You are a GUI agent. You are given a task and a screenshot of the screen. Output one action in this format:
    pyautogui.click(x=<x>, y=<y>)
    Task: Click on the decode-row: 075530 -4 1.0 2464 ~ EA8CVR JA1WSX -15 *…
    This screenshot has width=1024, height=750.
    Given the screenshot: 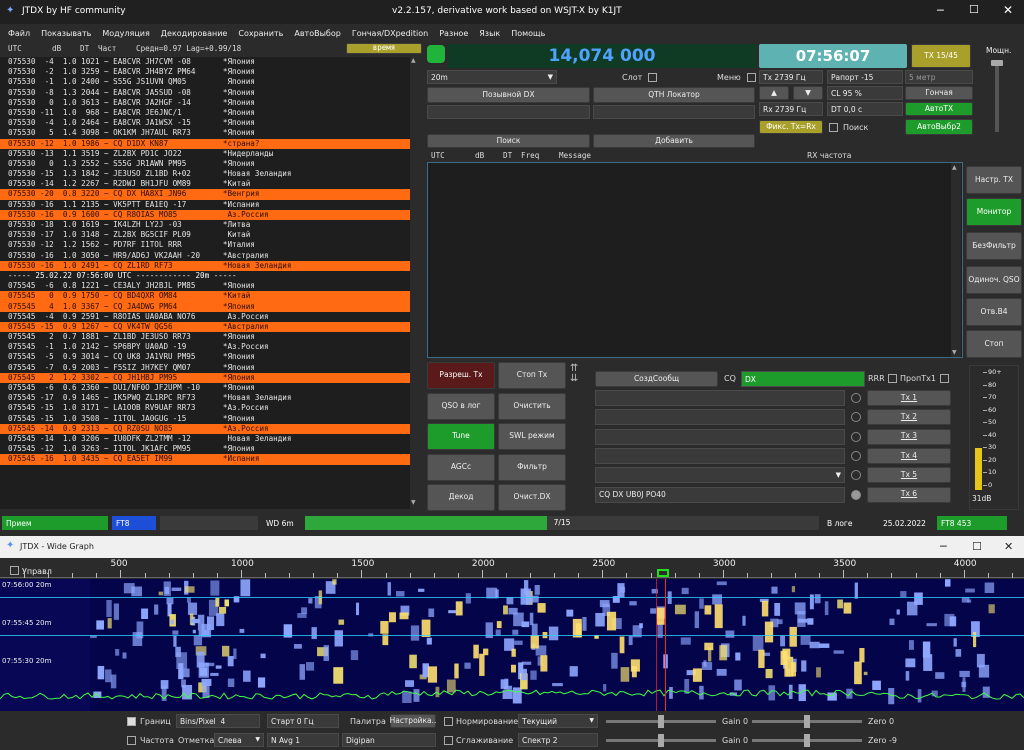 What is the action you would take?
    pyautogui.click(x=205, y=123)
    